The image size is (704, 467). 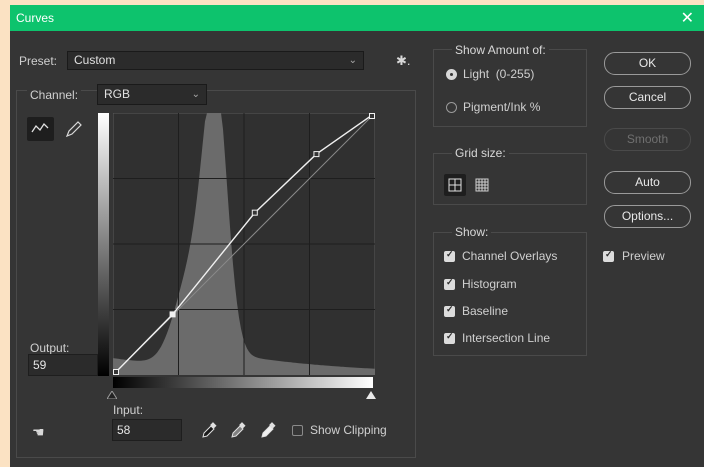 What do you see at coordinates (647, 63) in the screenshot?
I see `ok-button: OK` at bounding box center [647, 63].